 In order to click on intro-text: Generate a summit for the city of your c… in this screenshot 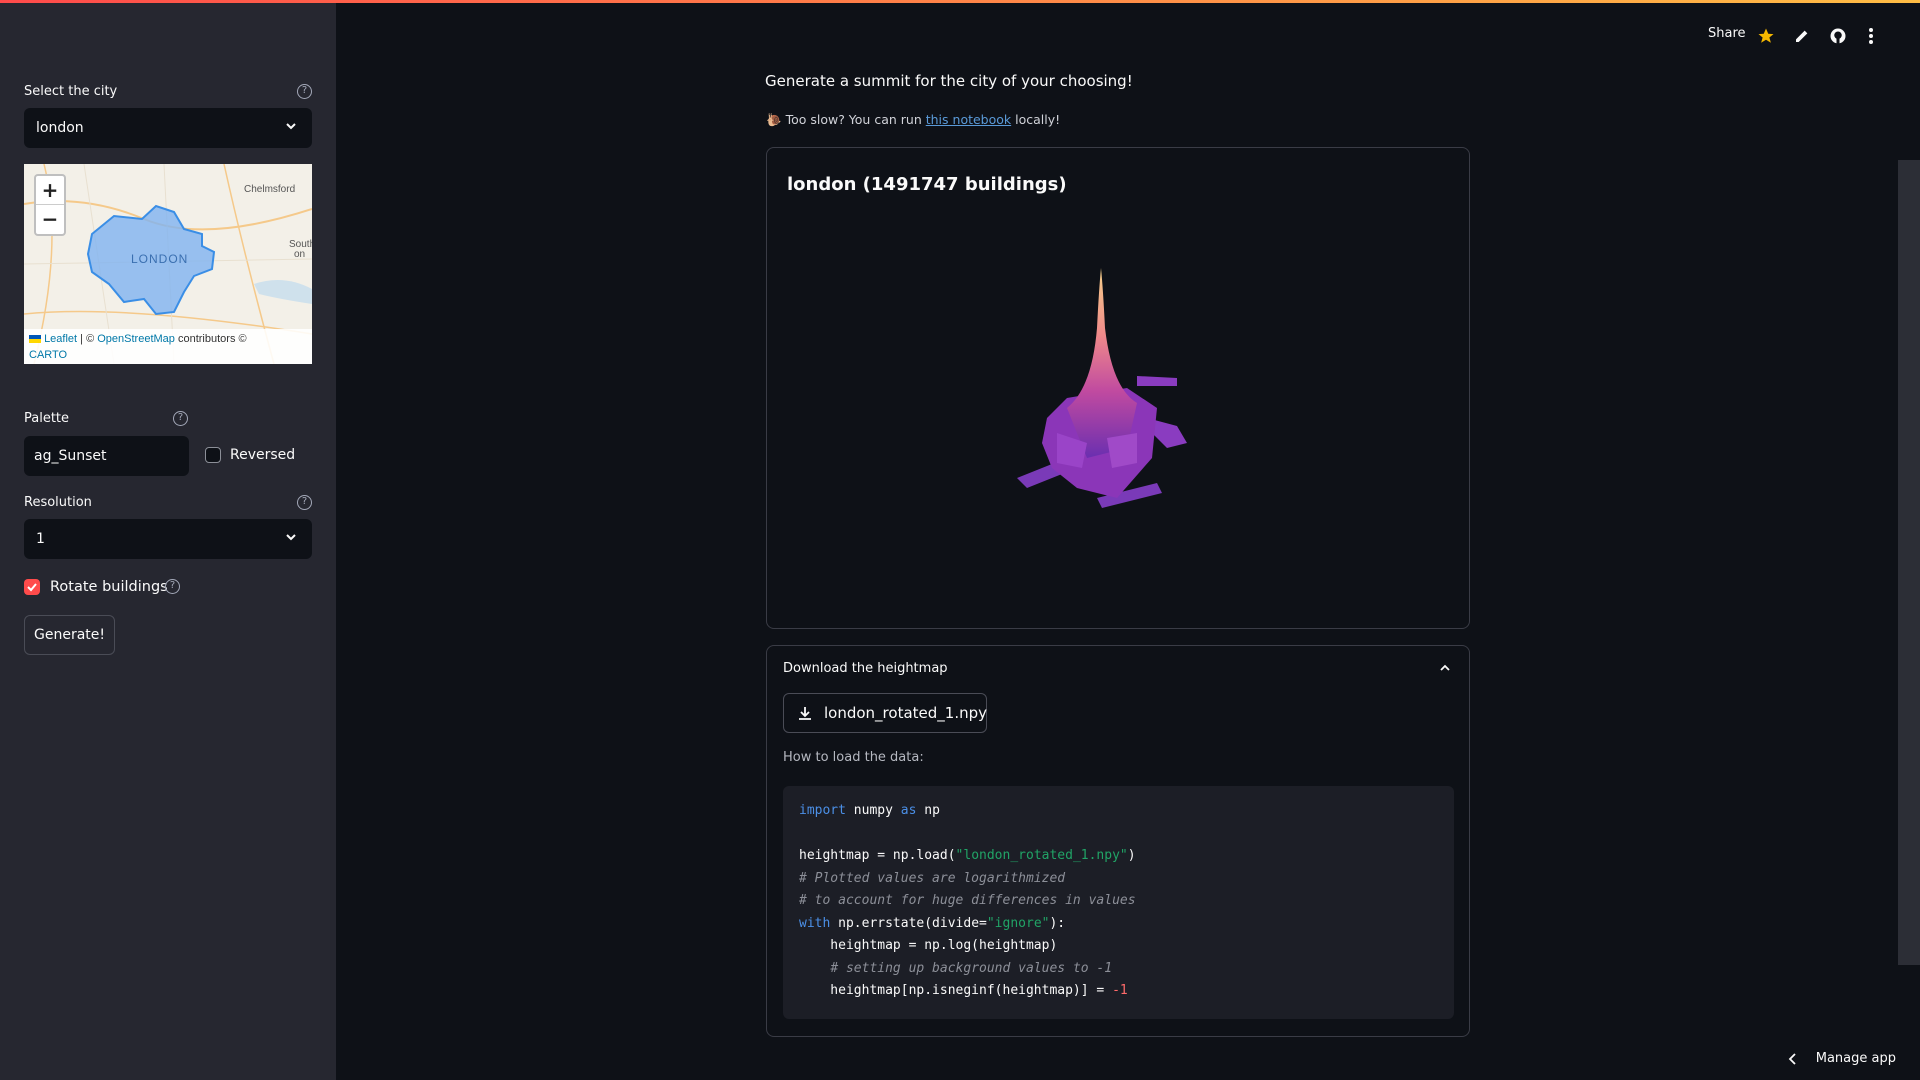, I will do `click(949, 81)`.